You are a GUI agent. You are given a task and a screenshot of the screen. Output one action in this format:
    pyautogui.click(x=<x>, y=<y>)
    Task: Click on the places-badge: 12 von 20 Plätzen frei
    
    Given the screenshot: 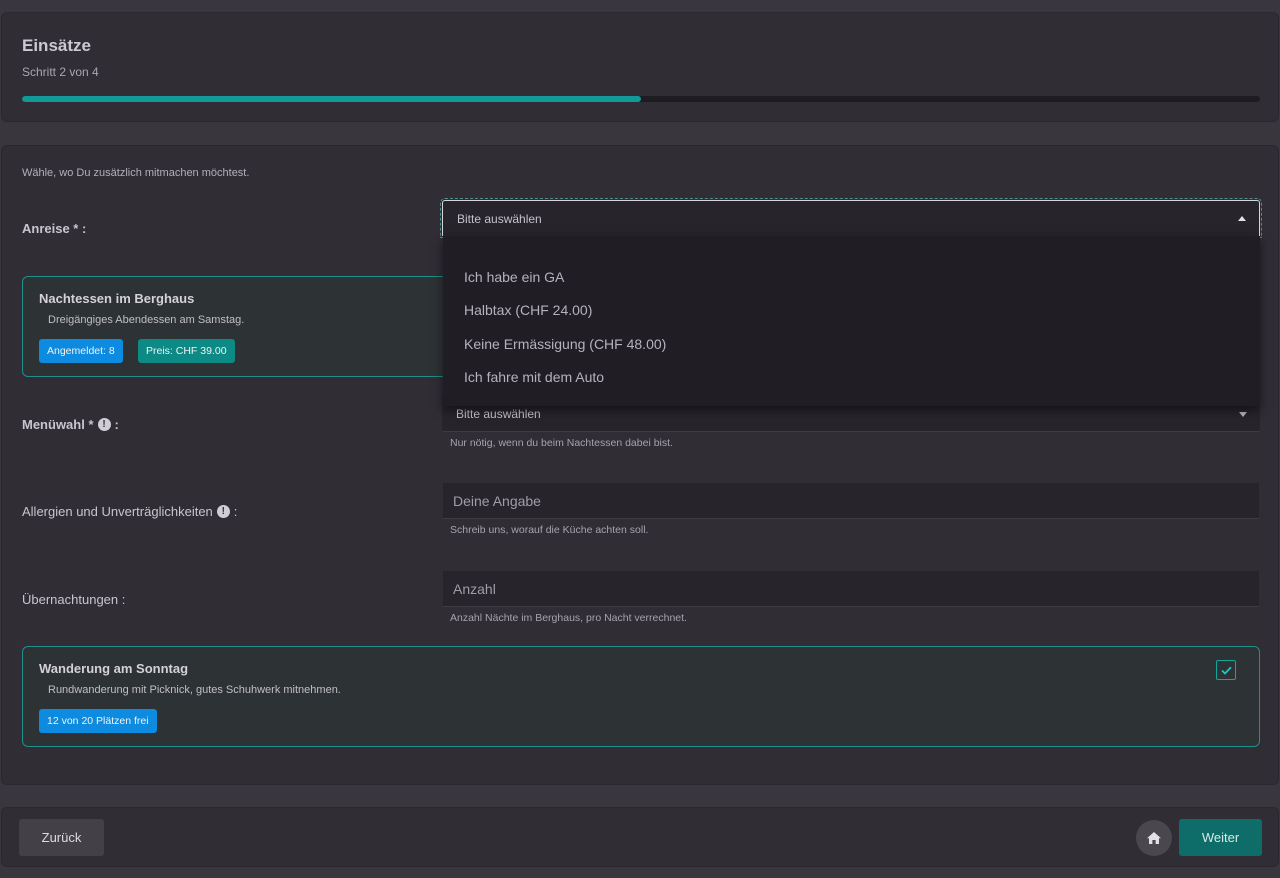 What is the action you would take?
    pyautogui.click(x=98, y=721)
    